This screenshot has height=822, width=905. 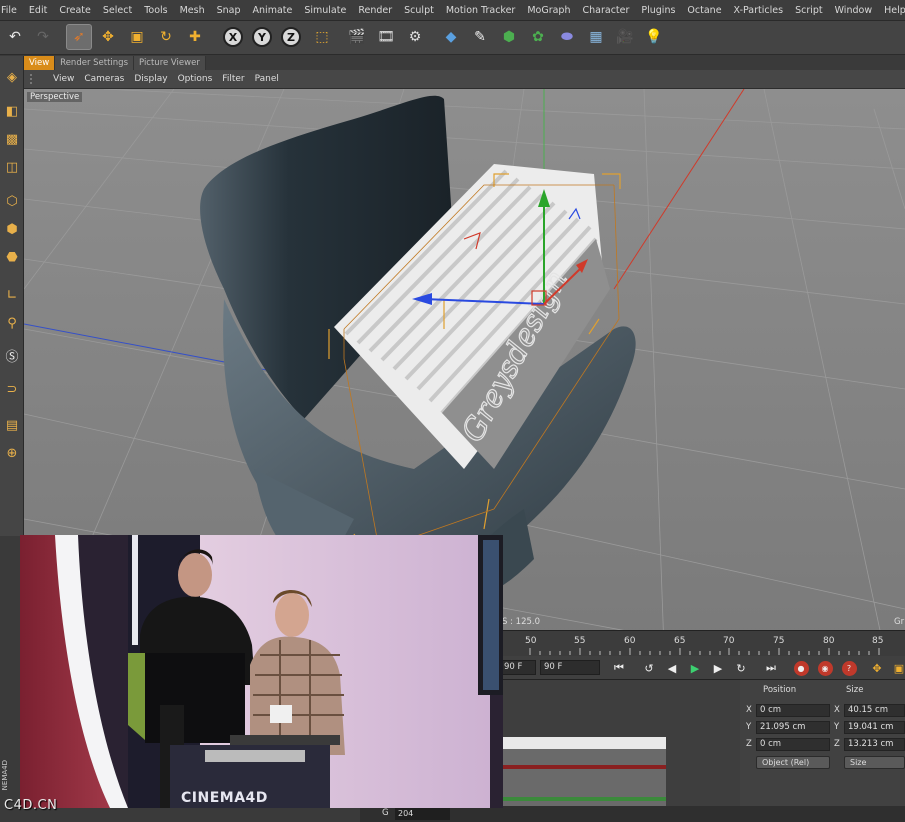 What do you see at coordinates (12, 453) in the screenshot?
I see `planar-workplane-icon: ⊕` at bounding box center [12, 453].